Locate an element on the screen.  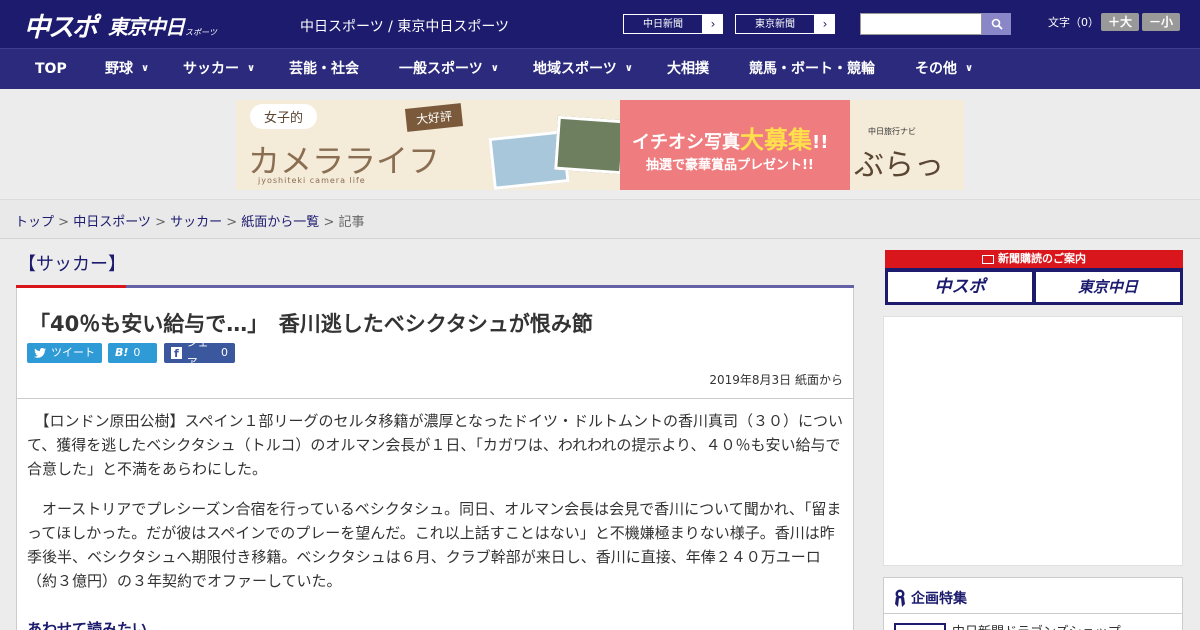
logo-tokyo-sports: スポーツ is located at coordinates (201, 32).